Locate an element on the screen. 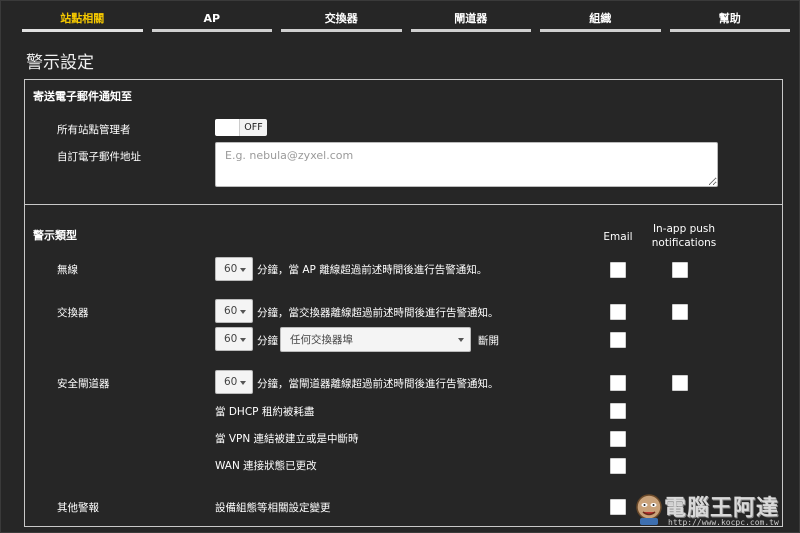 This screenshot has height=533, width=800. wireless-email-checkbox is located at coordinates (618, 270).